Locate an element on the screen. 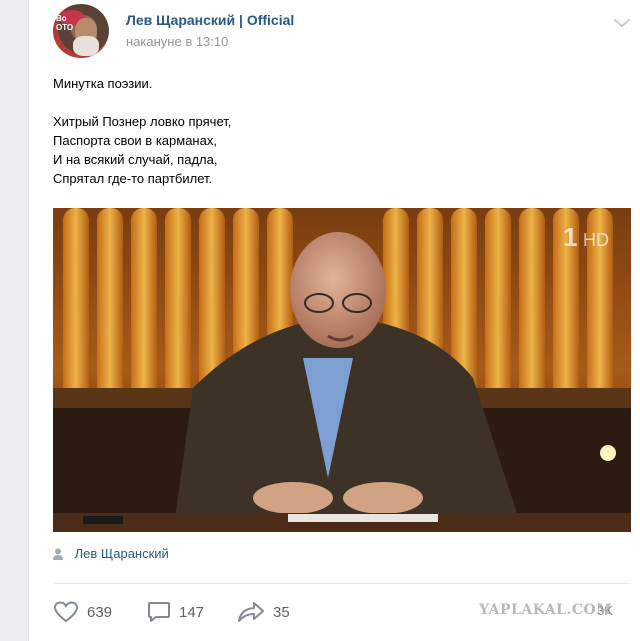 This screenshot has height=641, width=640. post-text-line: И на всякий случай, падла, is located at coordinates (135, 159).